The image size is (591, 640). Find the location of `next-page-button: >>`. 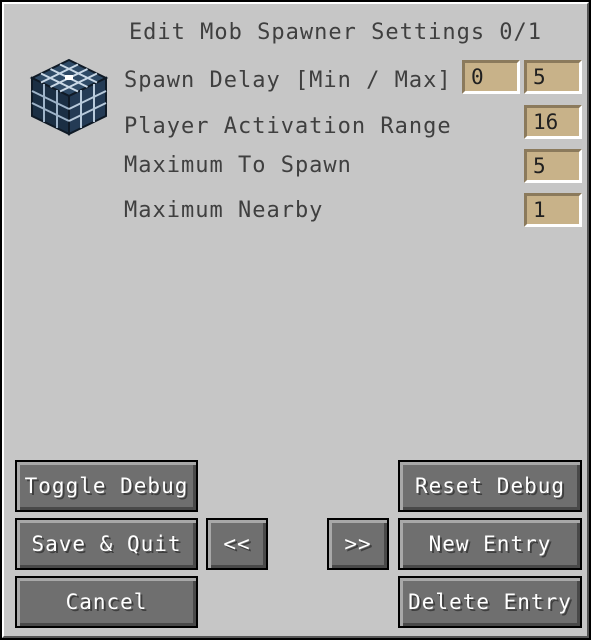

next-page-button: >> is located at coordinates (358, 544).